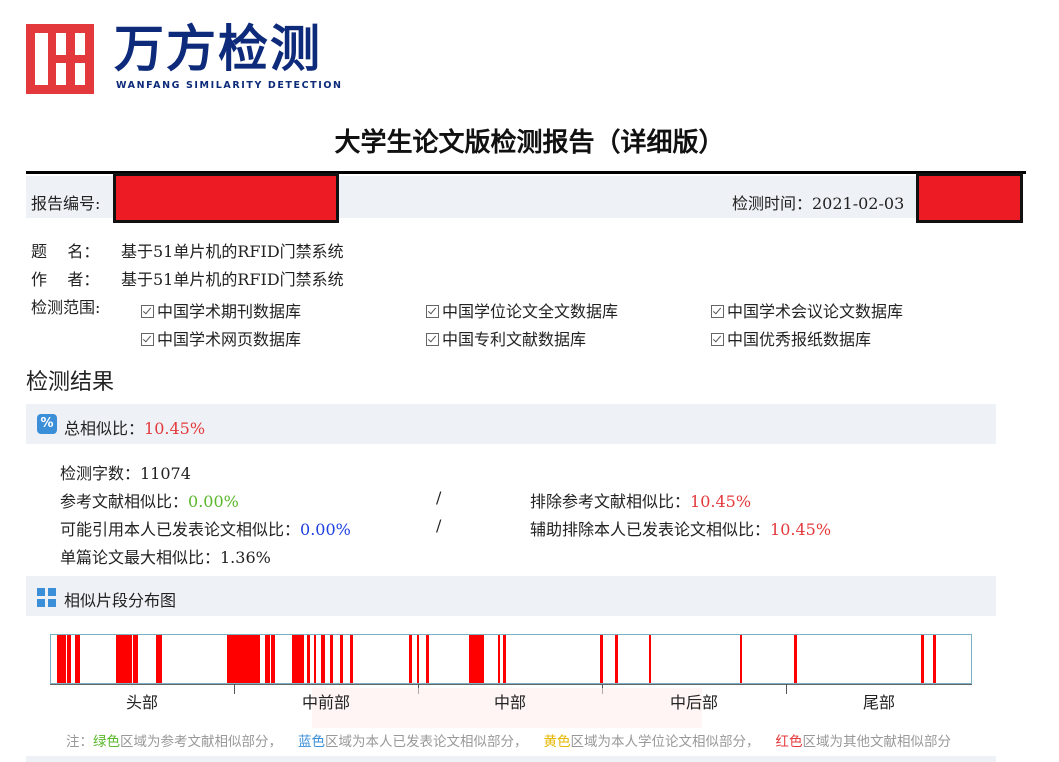 The height and width of the screenshot is (762, 1059). I want to click on total-value: 10.45%, so click(175, 428).